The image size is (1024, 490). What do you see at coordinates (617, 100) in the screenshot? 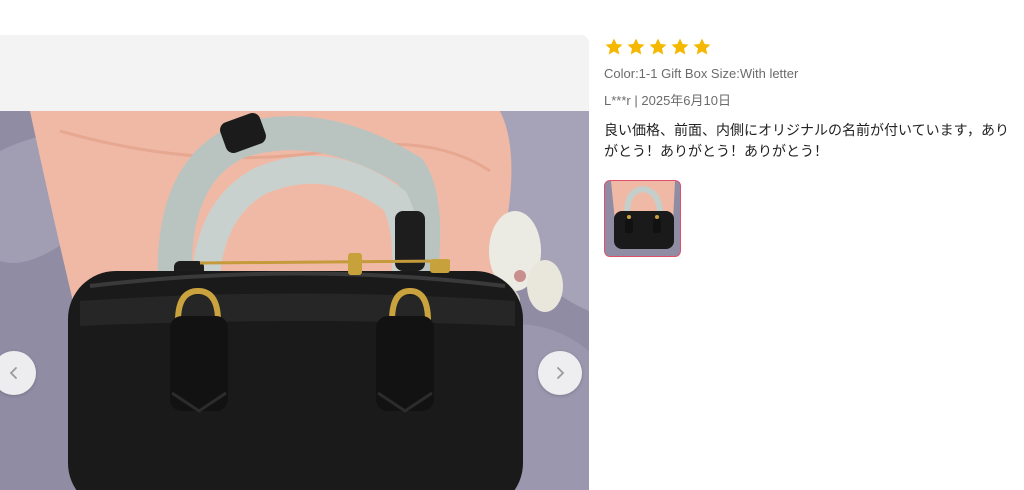
I see `reviewer-name: L***r` at bounding box center [617, 100].